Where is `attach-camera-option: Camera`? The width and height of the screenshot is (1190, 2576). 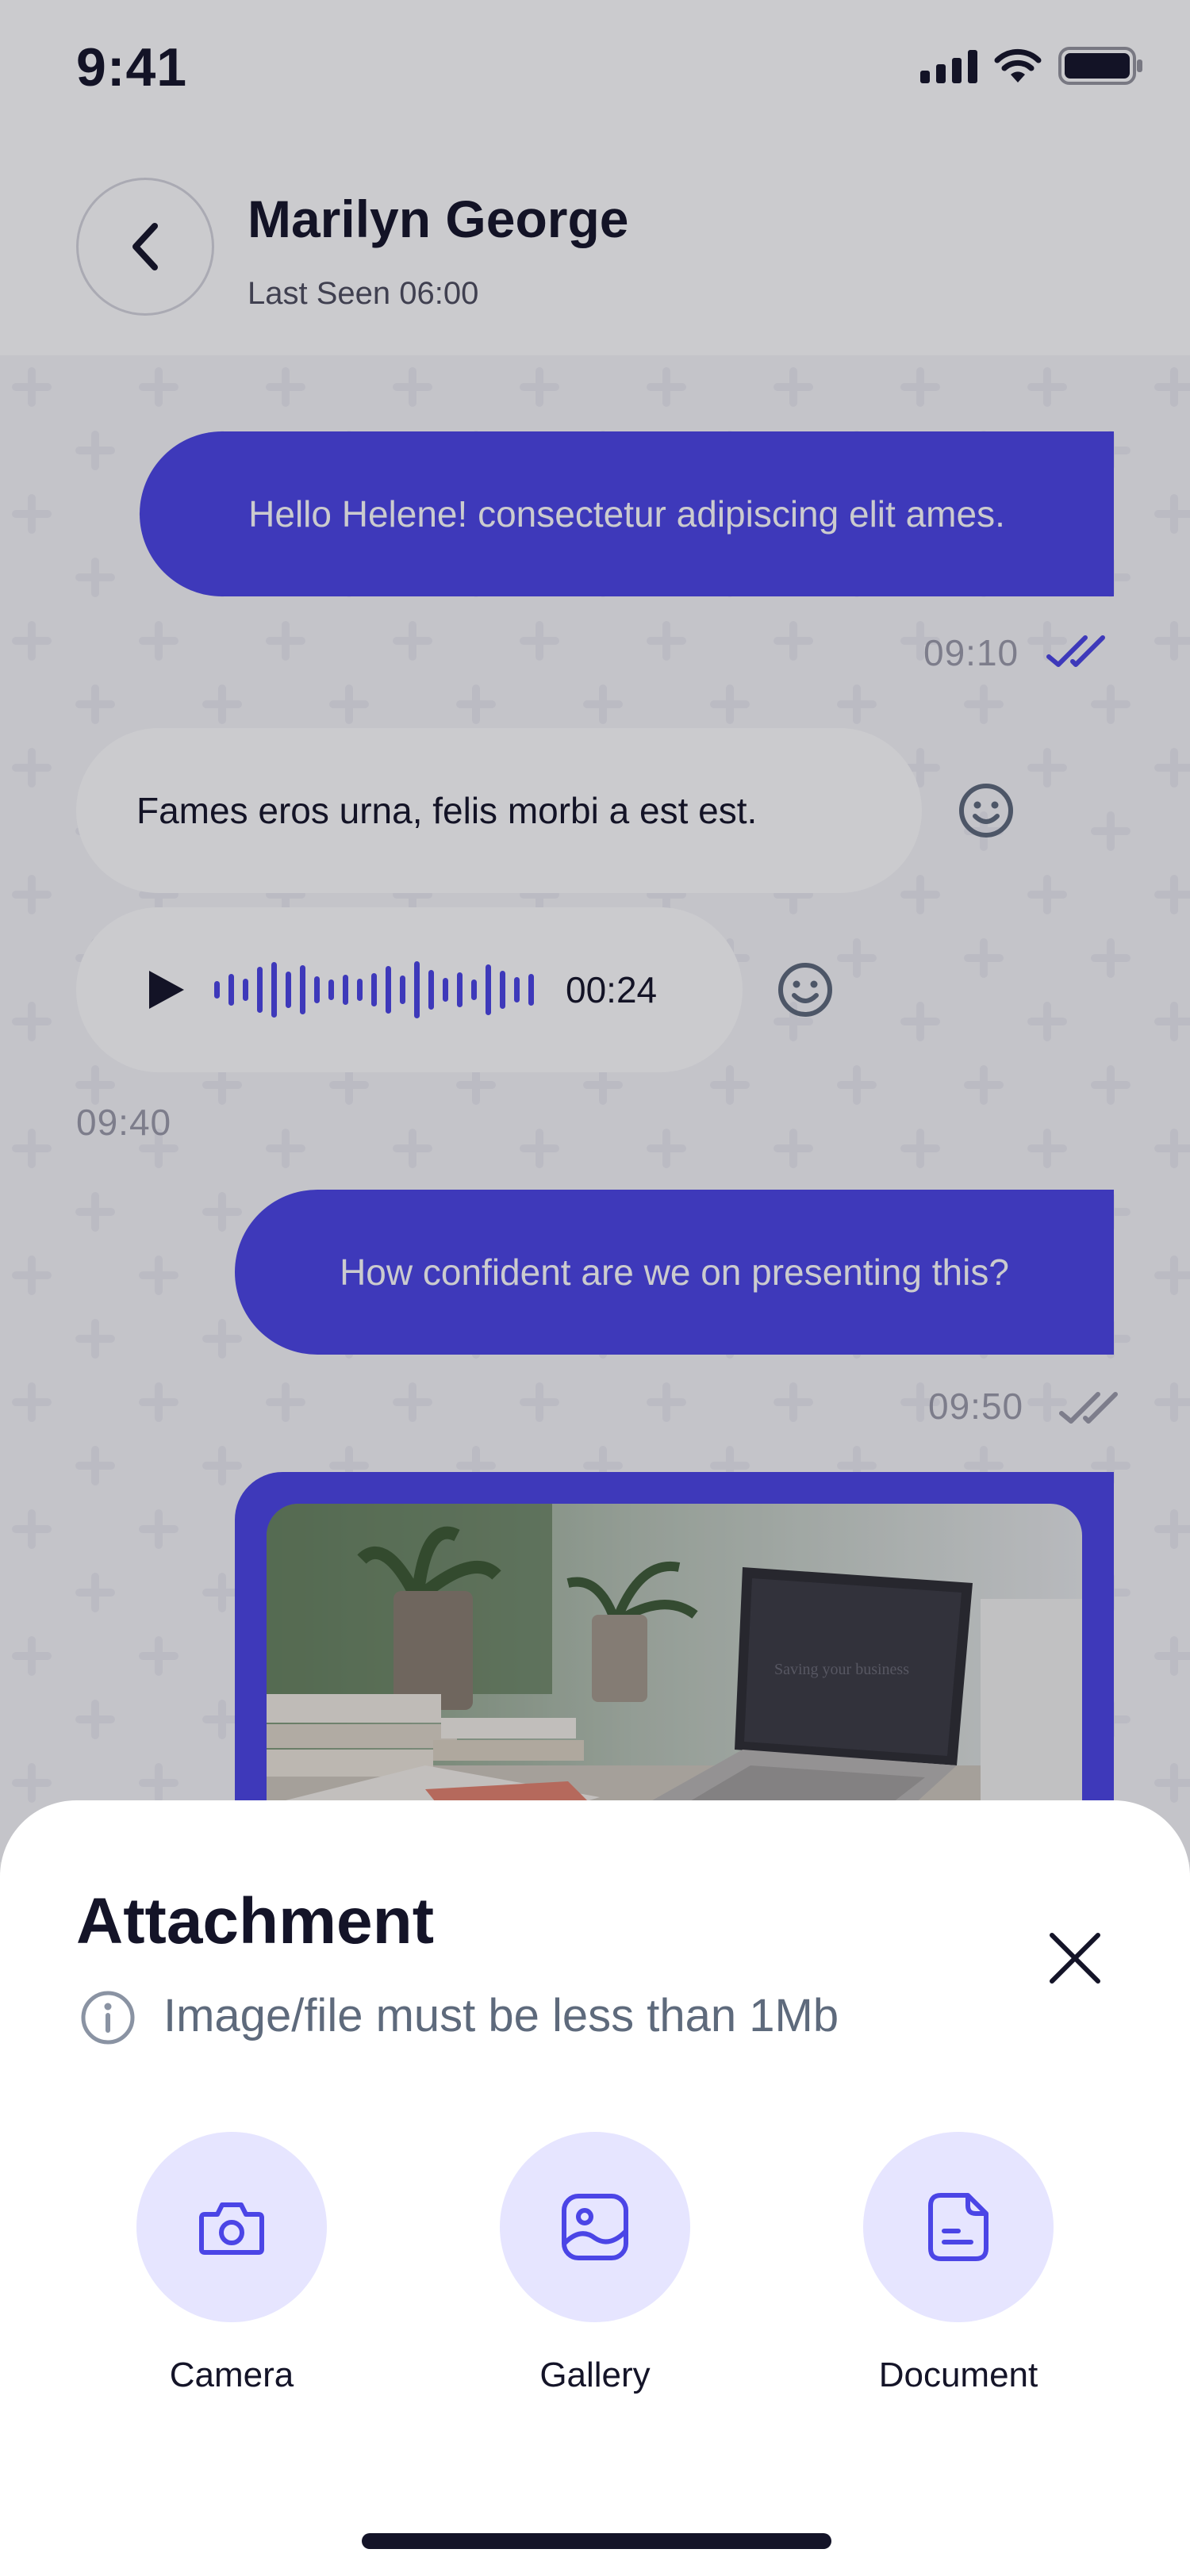
attach-camera-option: Camera is located at coordinates (232, 2274).